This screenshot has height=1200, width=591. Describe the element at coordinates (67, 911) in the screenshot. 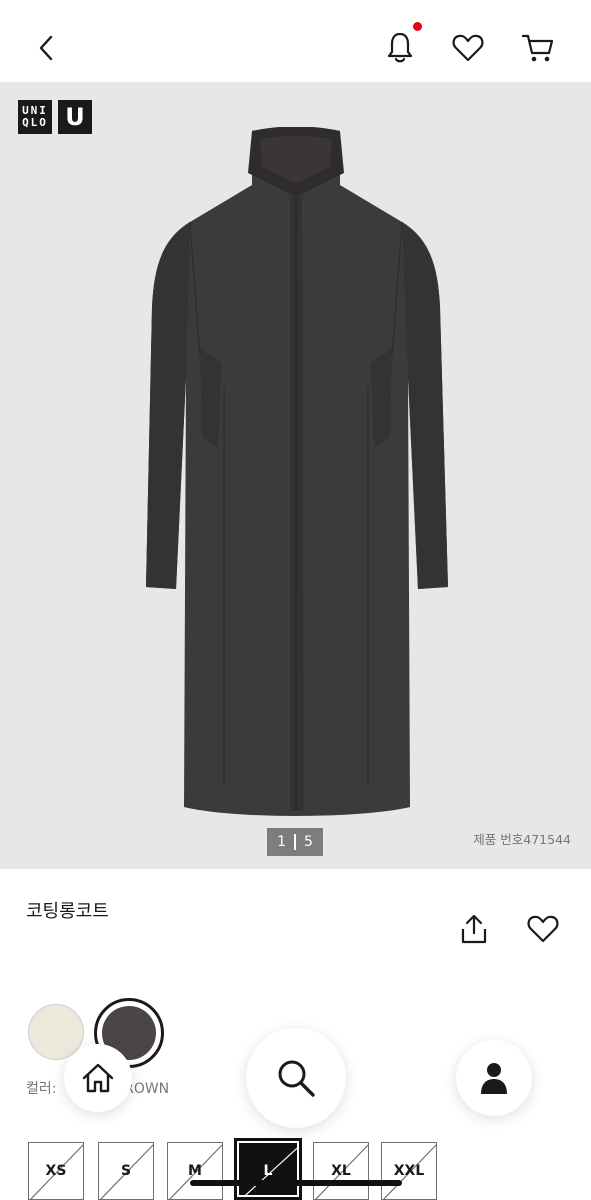

I see `product-title: 코팅롱코트` at that location.